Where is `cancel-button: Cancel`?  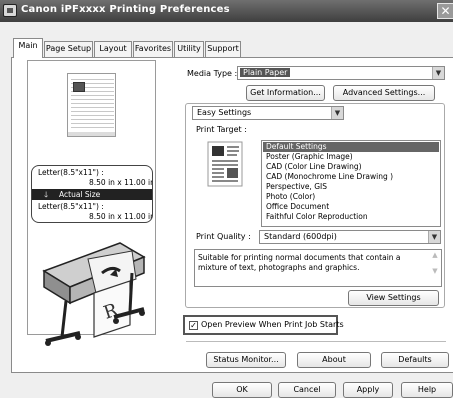
cancel-button: Cancel is located at coordinates (307, 390).